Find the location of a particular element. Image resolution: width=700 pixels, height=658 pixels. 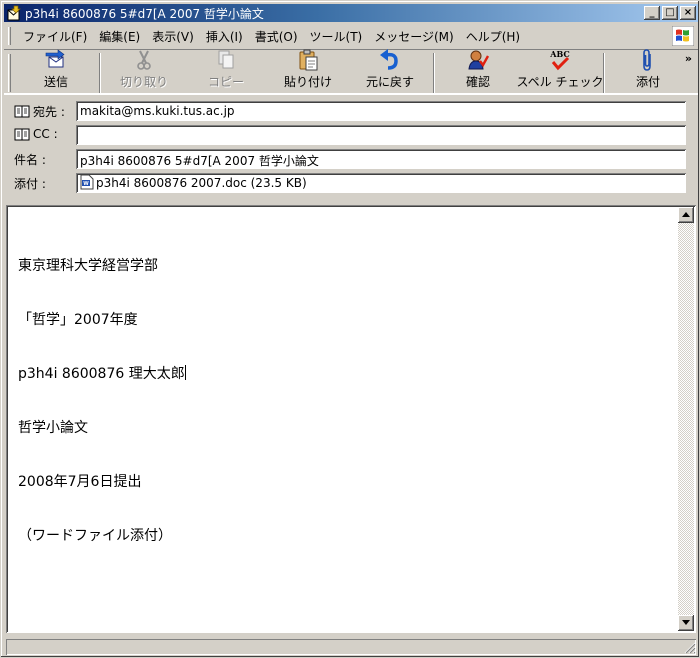

body-line-with-caret: p3h4i 8600876 理大太郎 is located at coordinates (102, 374).